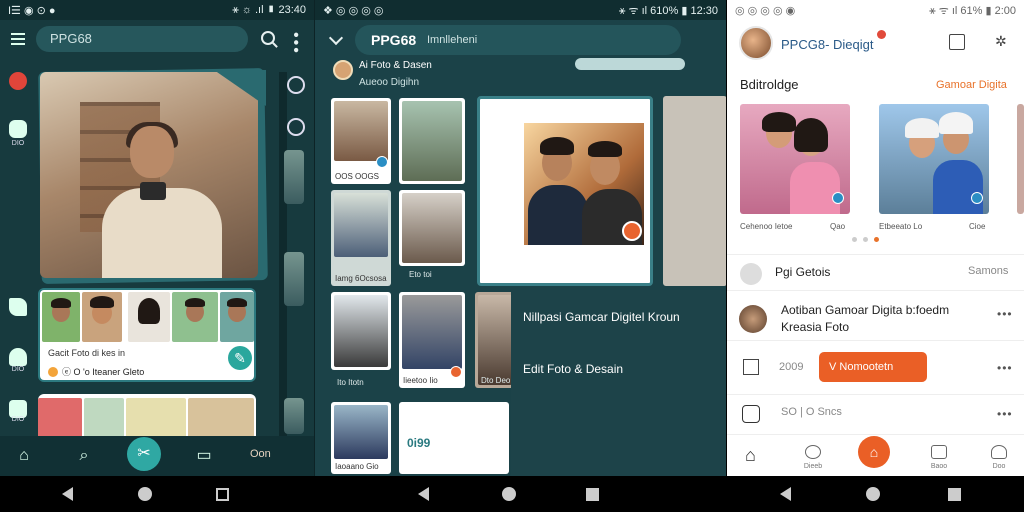 This screenshot has width=1024, height=512. Describe the element at coordinates (1002, 41) in the screenshot. I see `settings-icon: ✲` at that location.